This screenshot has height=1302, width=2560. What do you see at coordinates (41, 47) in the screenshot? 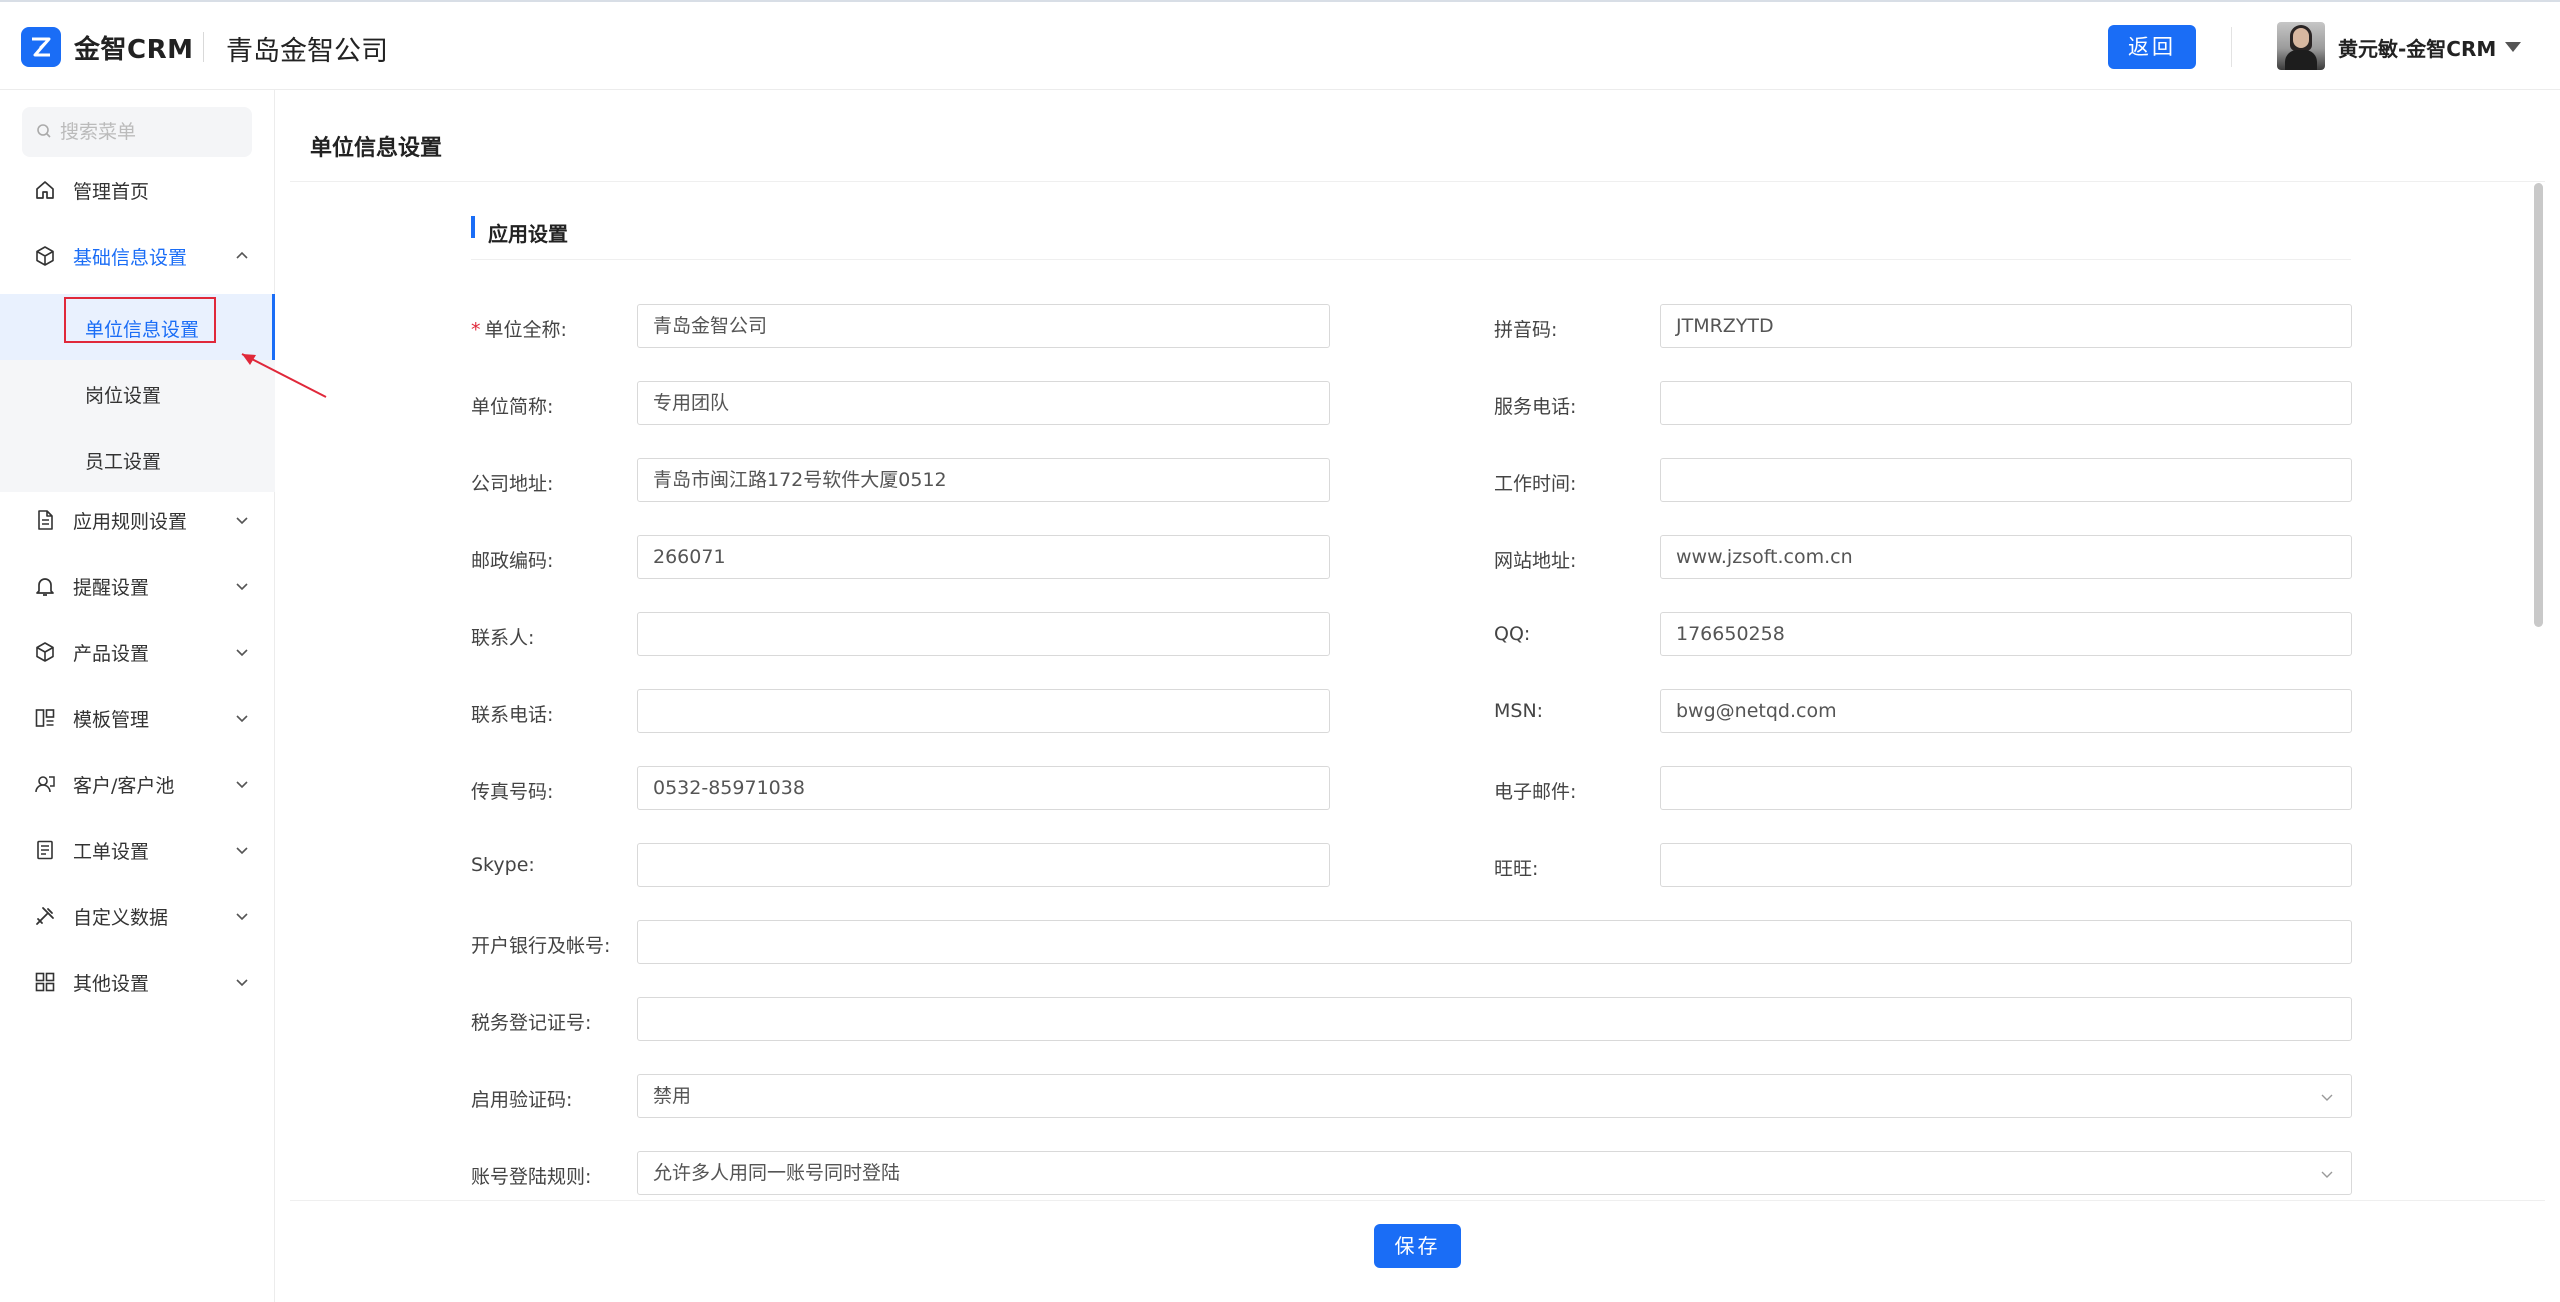
I see `logo-icon` at bounding box center [41, 47].